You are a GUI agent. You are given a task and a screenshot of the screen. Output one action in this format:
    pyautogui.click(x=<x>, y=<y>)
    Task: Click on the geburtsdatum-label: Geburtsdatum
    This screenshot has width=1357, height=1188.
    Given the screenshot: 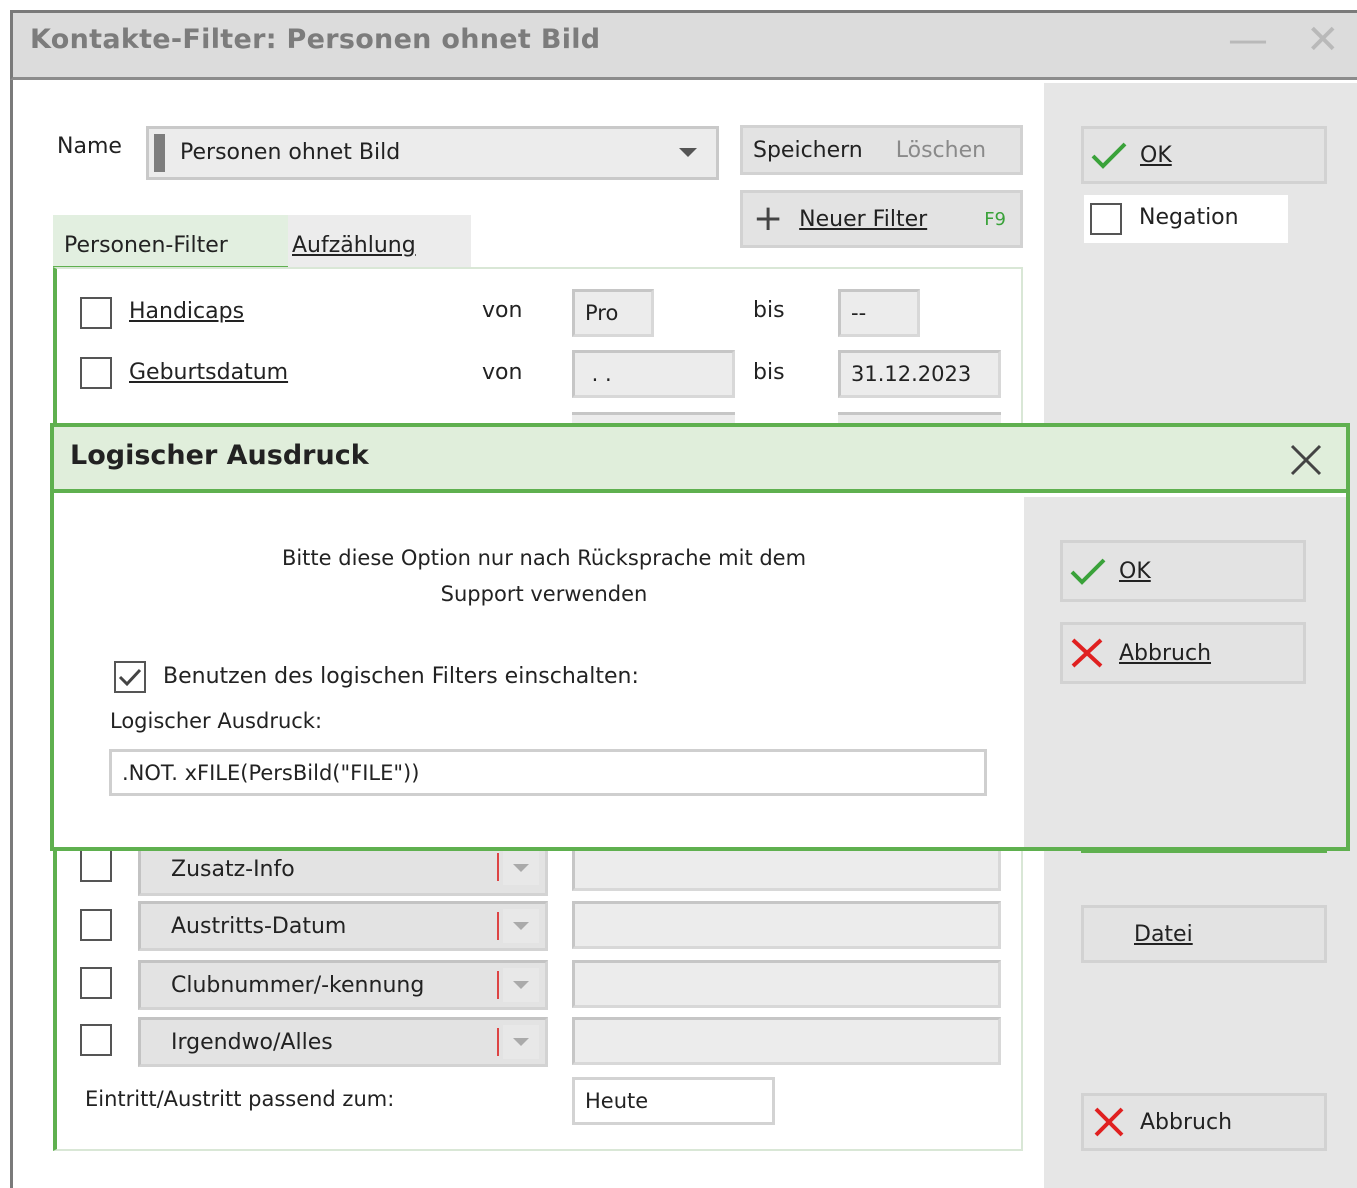 What is the action you would take?
    pyautogui.click(x=209, y=372)
    